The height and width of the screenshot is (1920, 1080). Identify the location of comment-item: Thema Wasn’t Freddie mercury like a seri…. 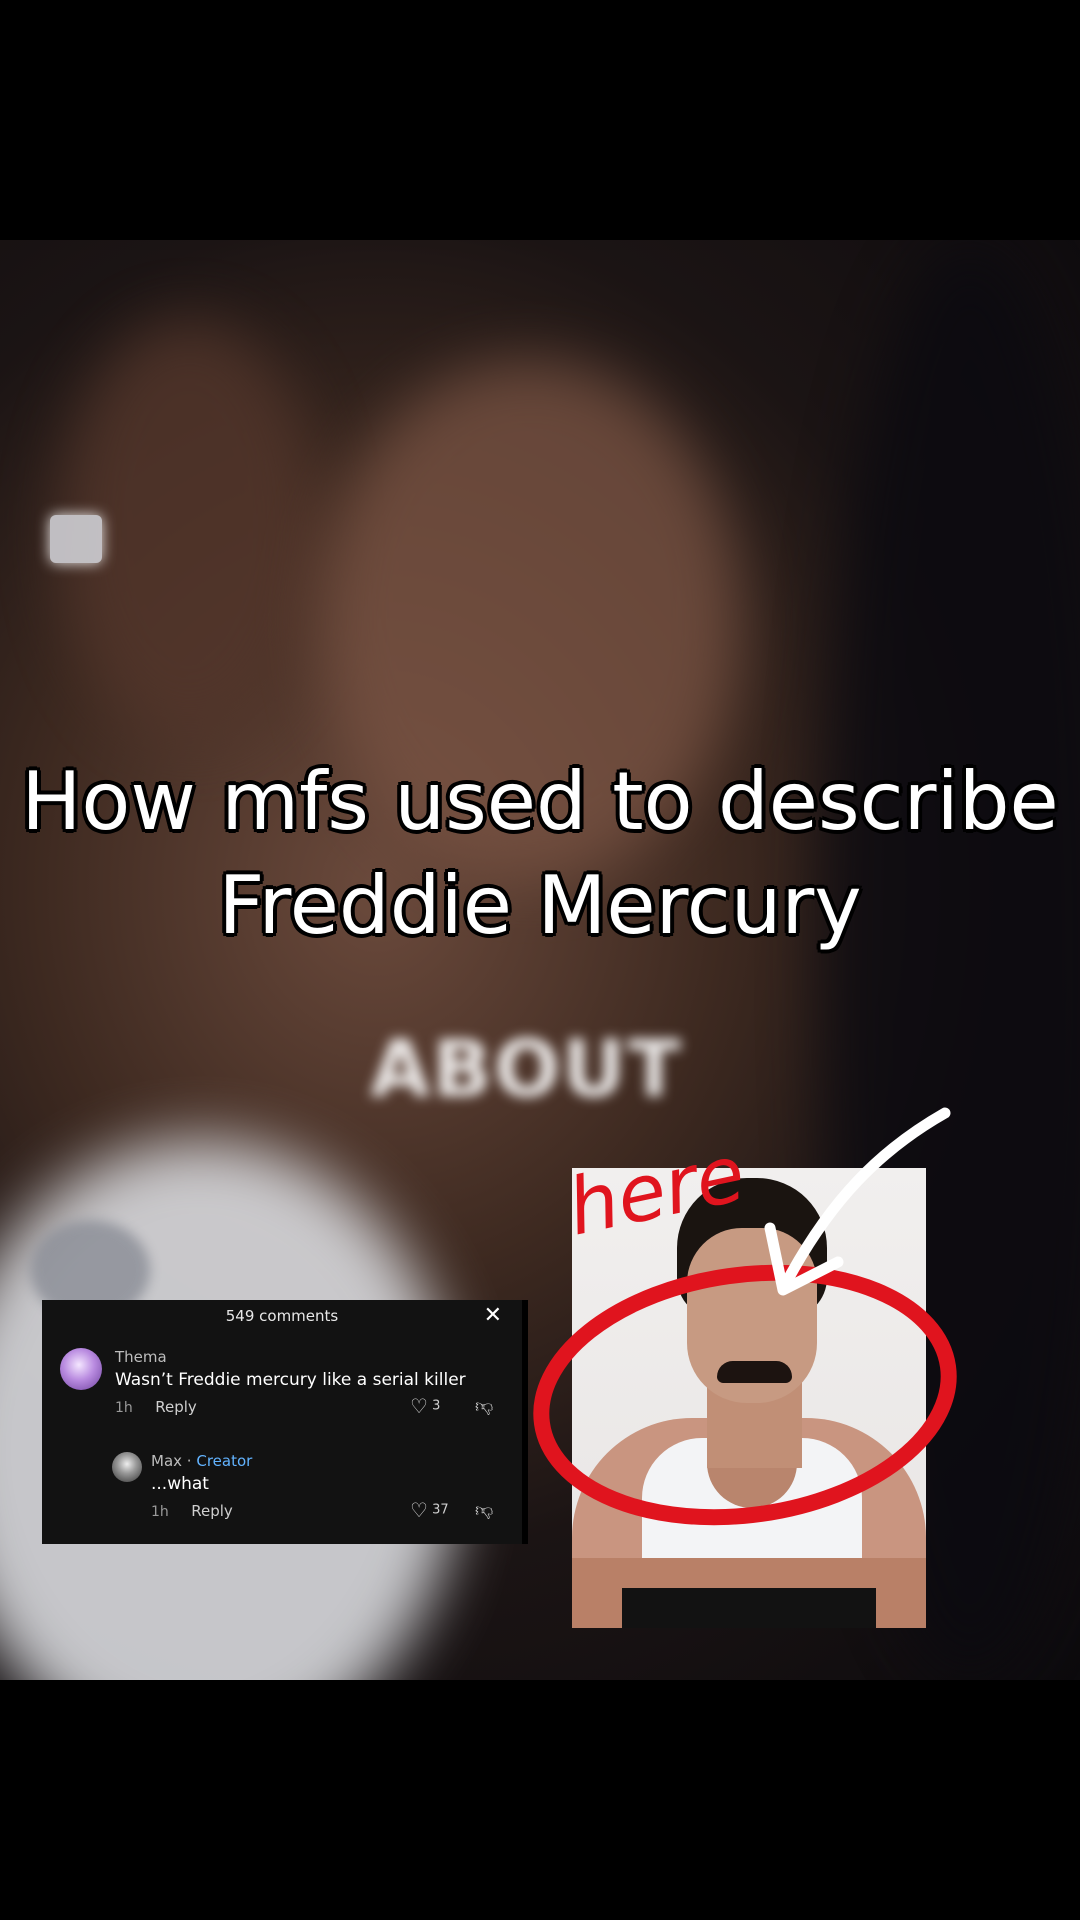
(285, 1388).